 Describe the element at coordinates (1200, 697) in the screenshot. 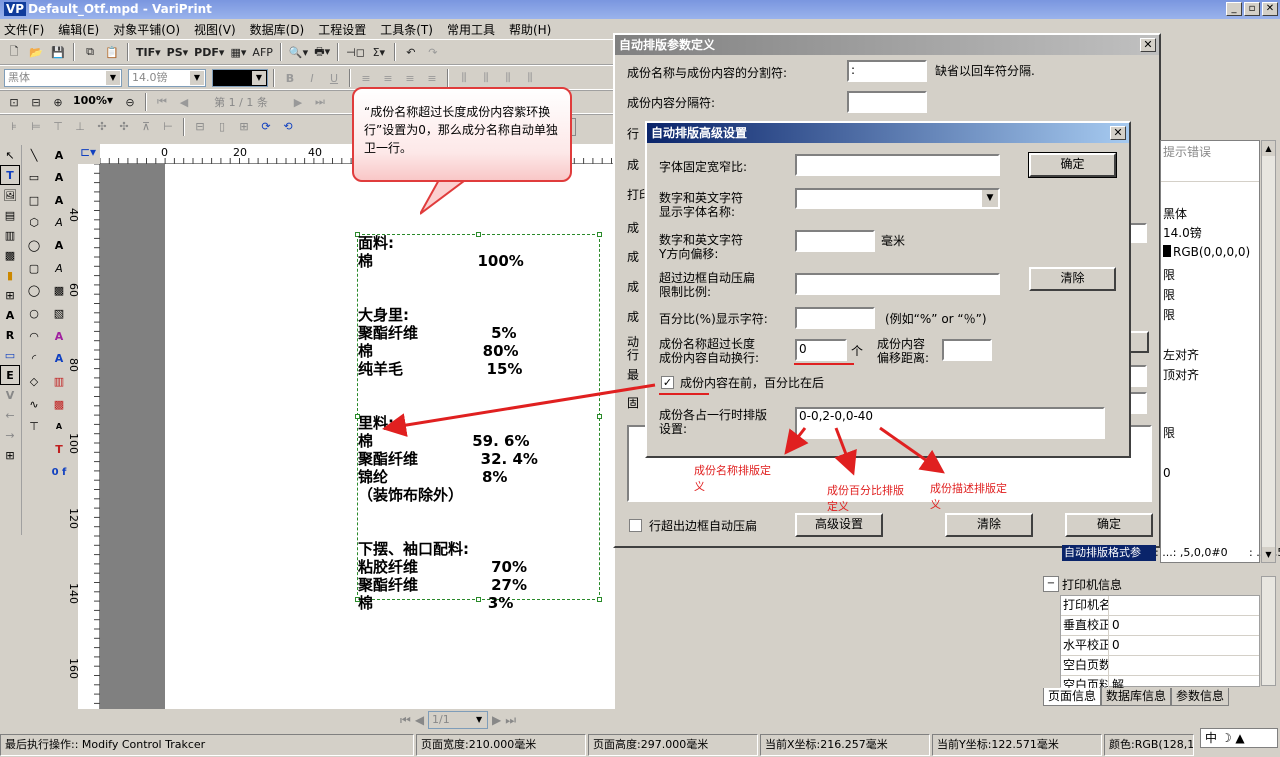

I see `tab-param-info: 参数信息` at that location.